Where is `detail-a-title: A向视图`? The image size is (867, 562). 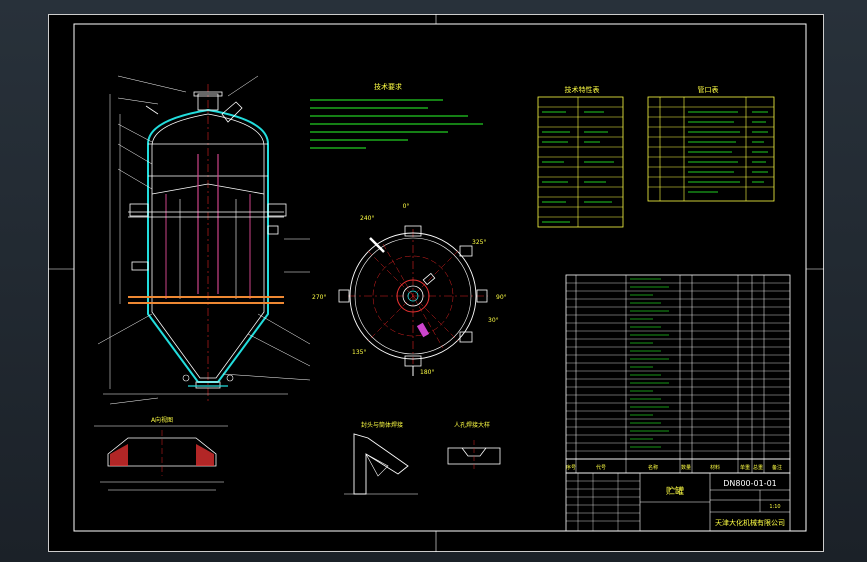 detail-a-title: A向视图 is located at coordinates (162, 420).